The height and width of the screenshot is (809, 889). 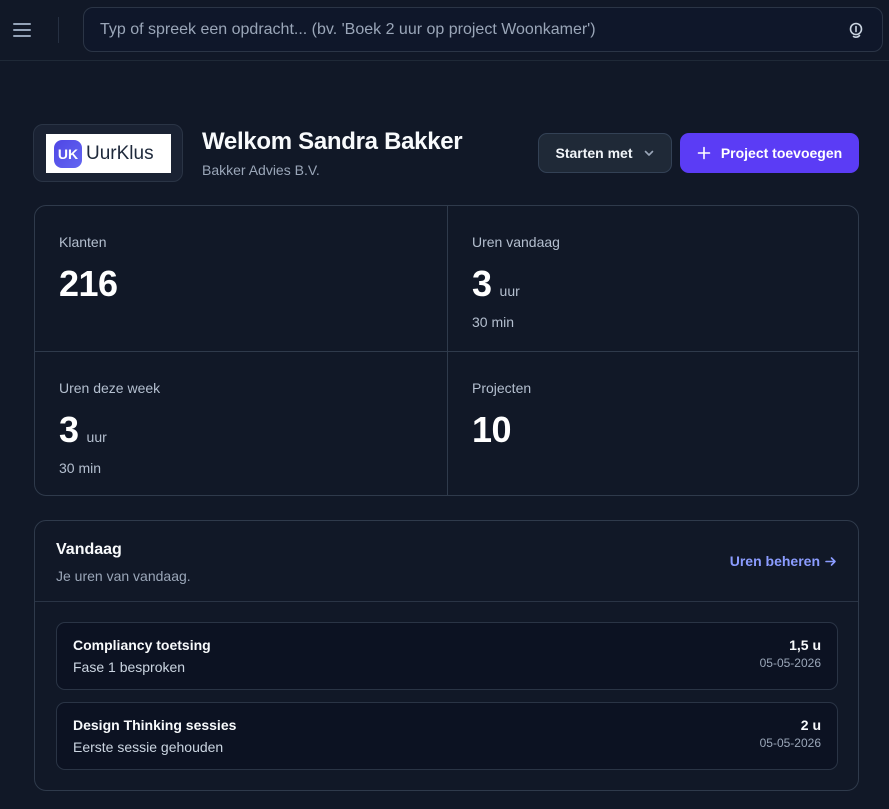 I want to click on logo-card: UK UurKlus, so click(x=108, y=153).